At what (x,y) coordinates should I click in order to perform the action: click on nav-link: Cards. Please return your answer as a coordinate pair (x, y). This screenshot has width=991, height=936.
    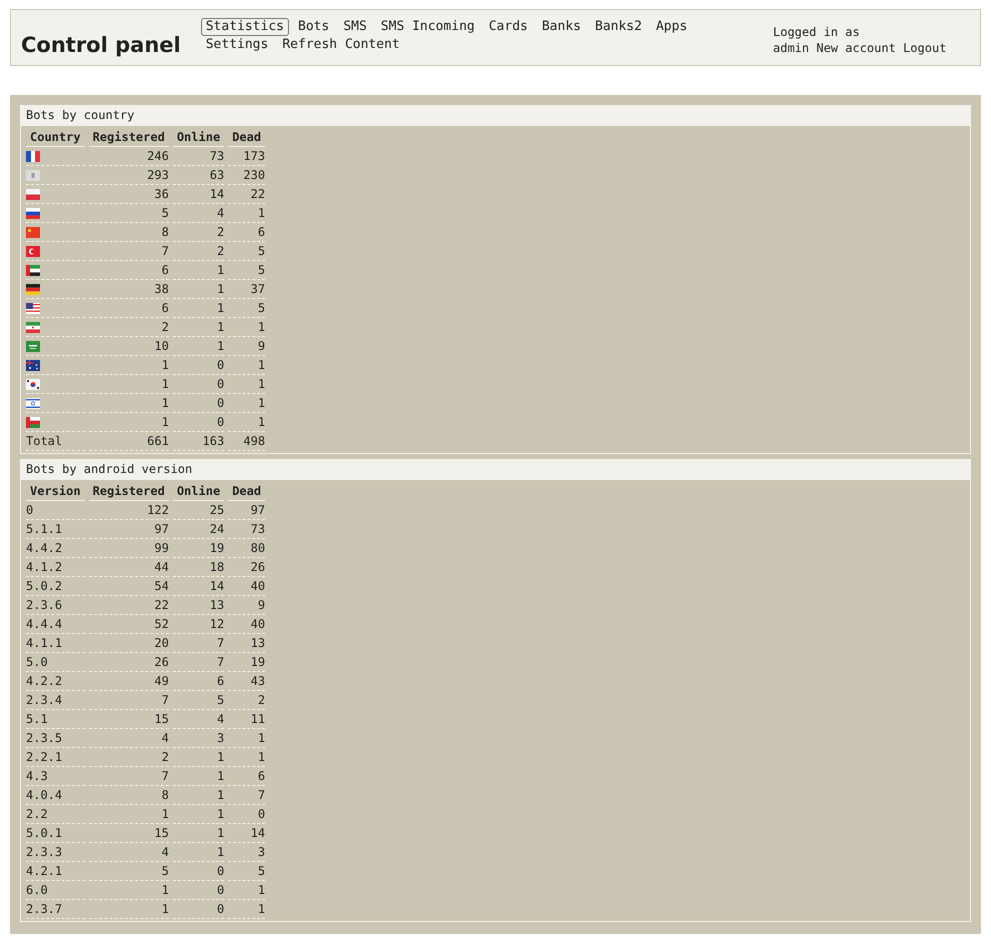
    Looking at the image, I should click on (508, 27).